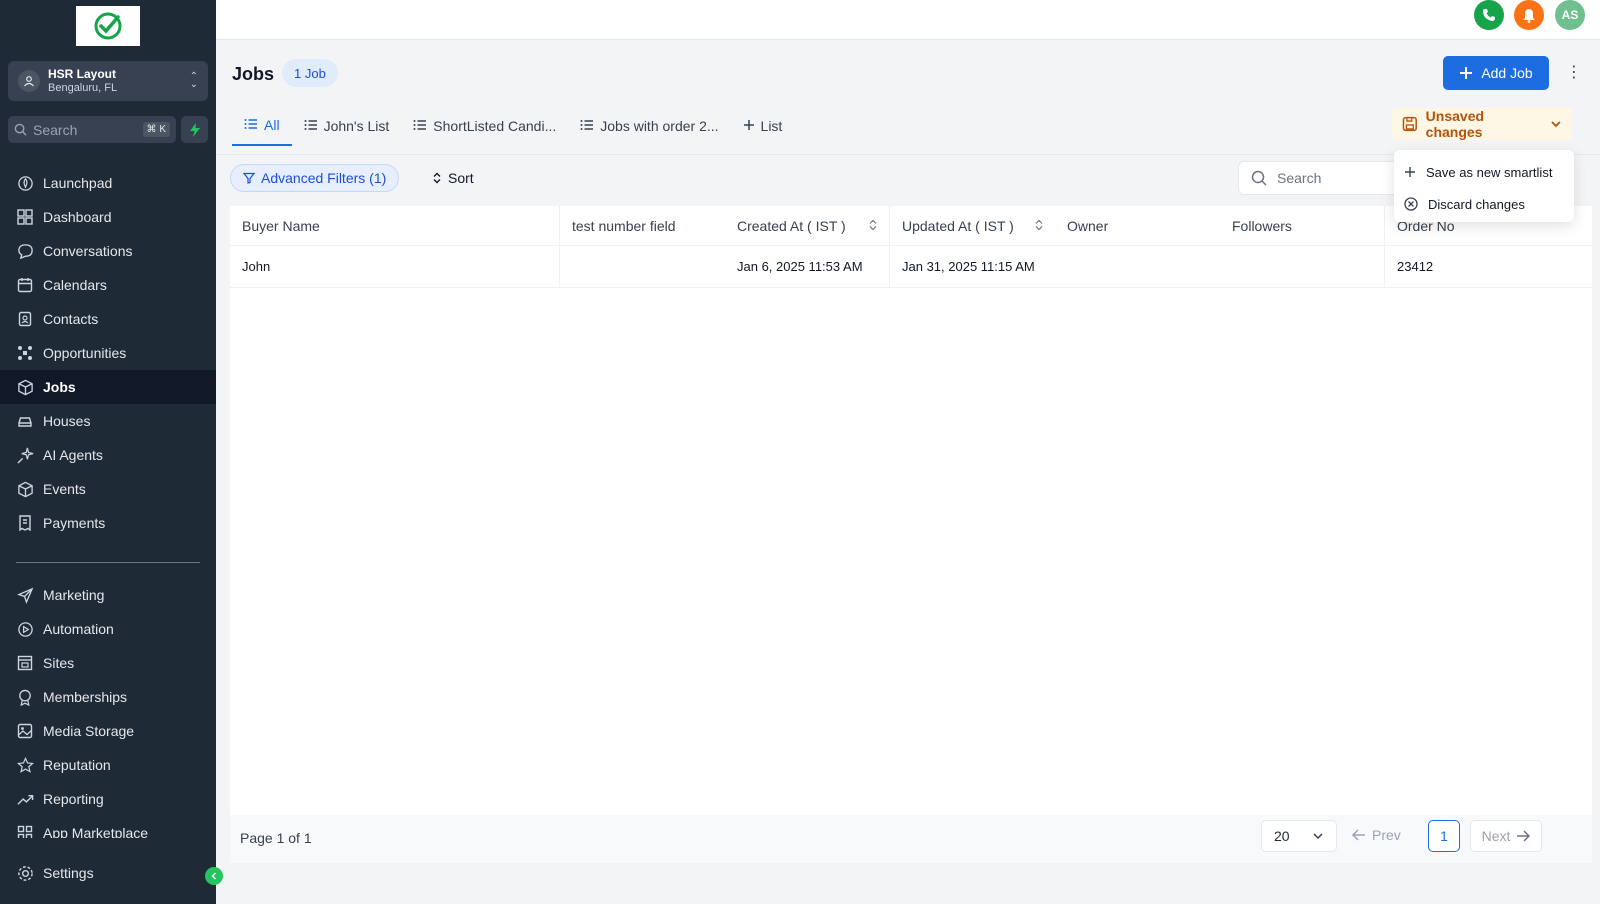  I want to click on sidebar-nav-footer: Settings, so click(108, 873).